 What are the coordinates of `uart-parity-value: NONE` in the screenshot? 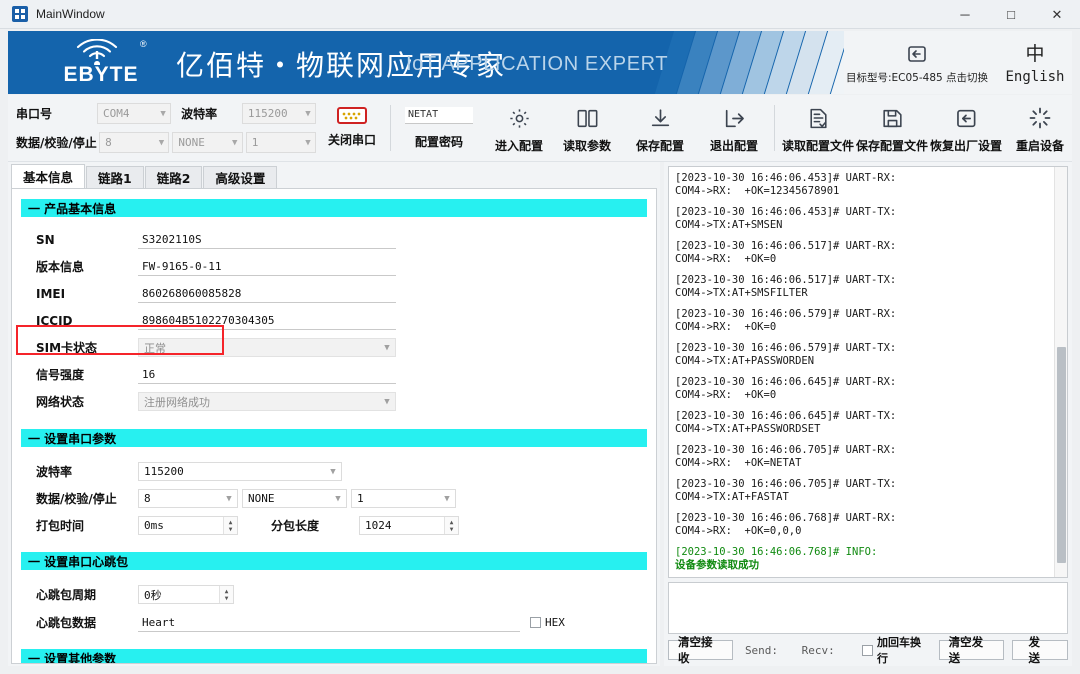 It's located at (261, 498).